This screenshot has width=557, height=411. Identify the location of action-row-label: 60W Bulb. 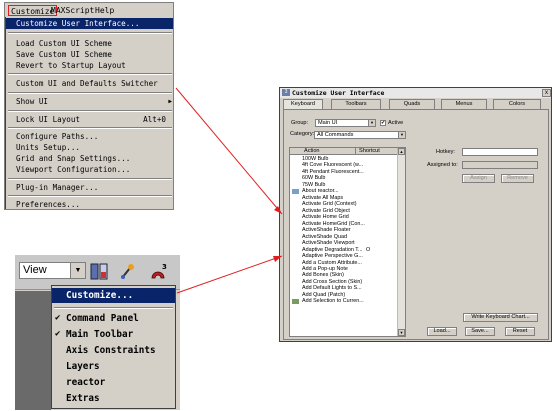
(314, 178).